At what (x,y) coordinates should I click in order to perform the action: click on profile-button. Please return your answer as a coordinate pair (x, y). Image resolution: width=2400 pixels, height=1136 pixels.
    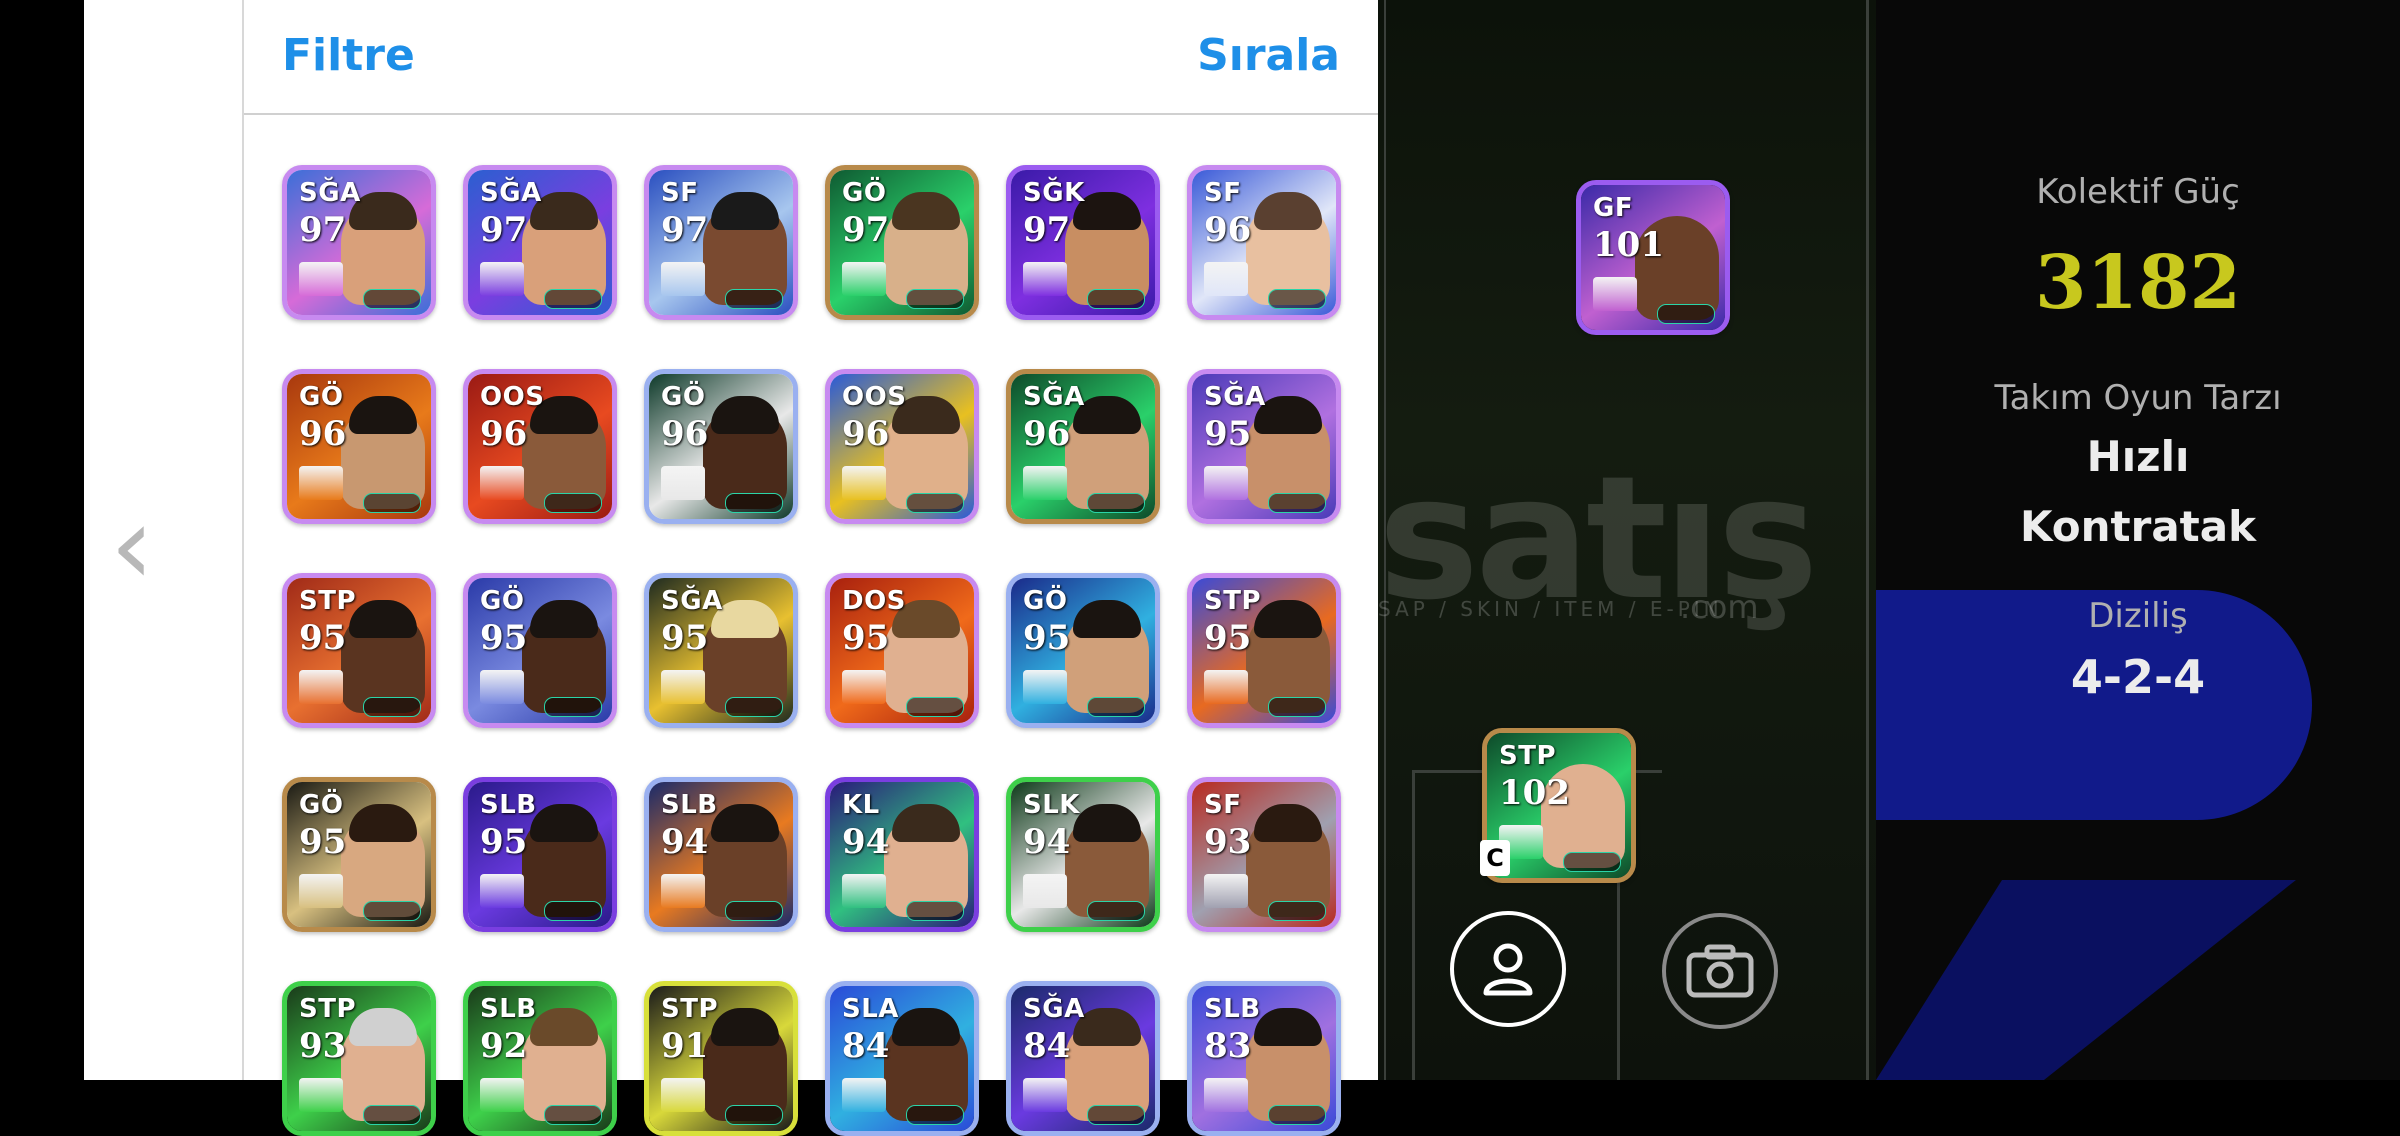
    Looking at the image, I should click on (1508, 969).